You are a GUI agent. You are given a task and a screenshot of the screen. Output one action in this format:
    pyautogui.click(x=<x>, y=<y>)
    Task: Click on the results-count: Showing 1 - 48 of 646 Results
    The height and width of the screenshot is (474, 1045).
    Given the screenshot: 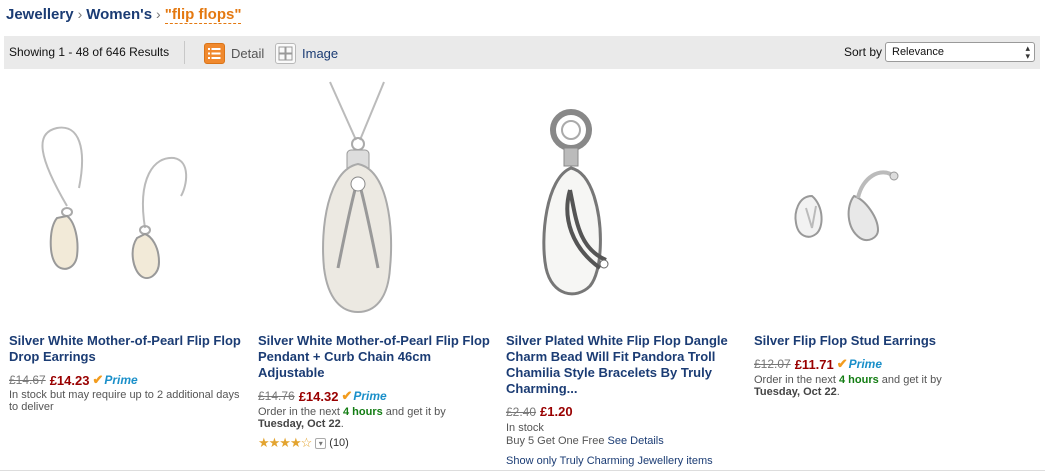 What is the action you would take?
    pyautogui.click(x=89, y=52)
    